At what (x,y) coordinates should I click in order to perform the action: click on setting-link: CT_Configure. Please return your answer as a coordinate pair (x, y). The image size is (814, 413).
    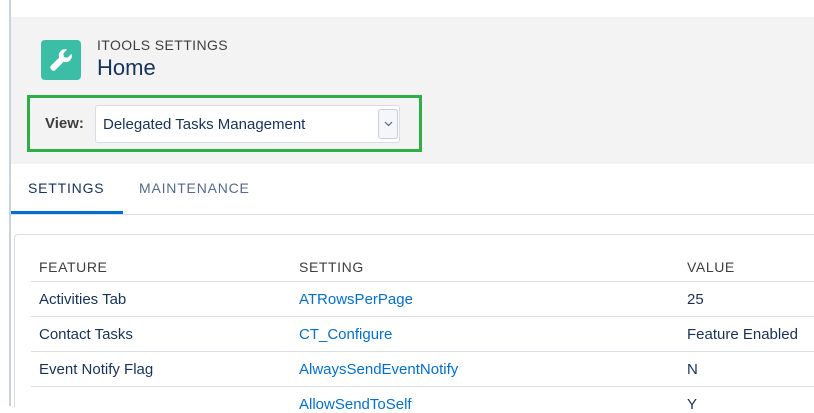
    Looking at the image, I should click on (345, 334).